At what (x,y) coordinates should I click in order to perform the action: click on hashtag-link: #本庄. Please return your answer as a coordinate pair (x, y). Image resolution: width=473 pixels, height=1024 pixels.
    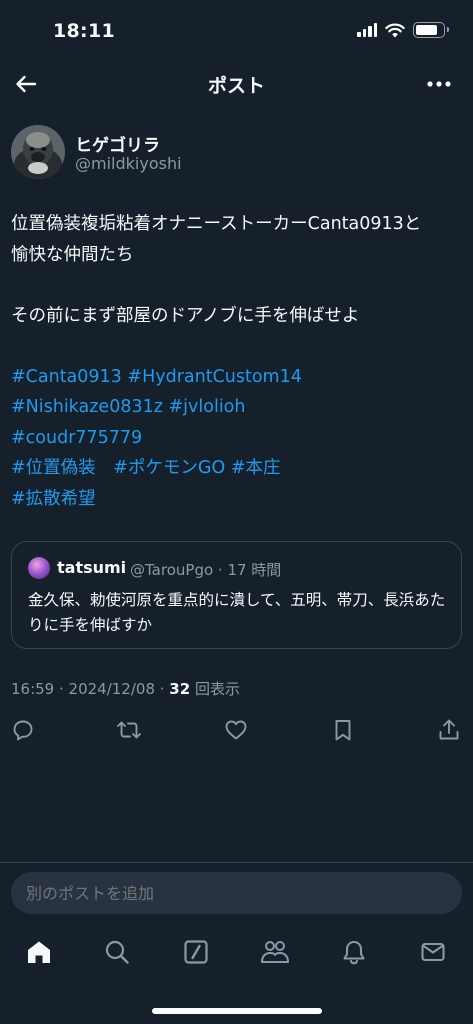
    Looking at the image, I should click on (256, 468).